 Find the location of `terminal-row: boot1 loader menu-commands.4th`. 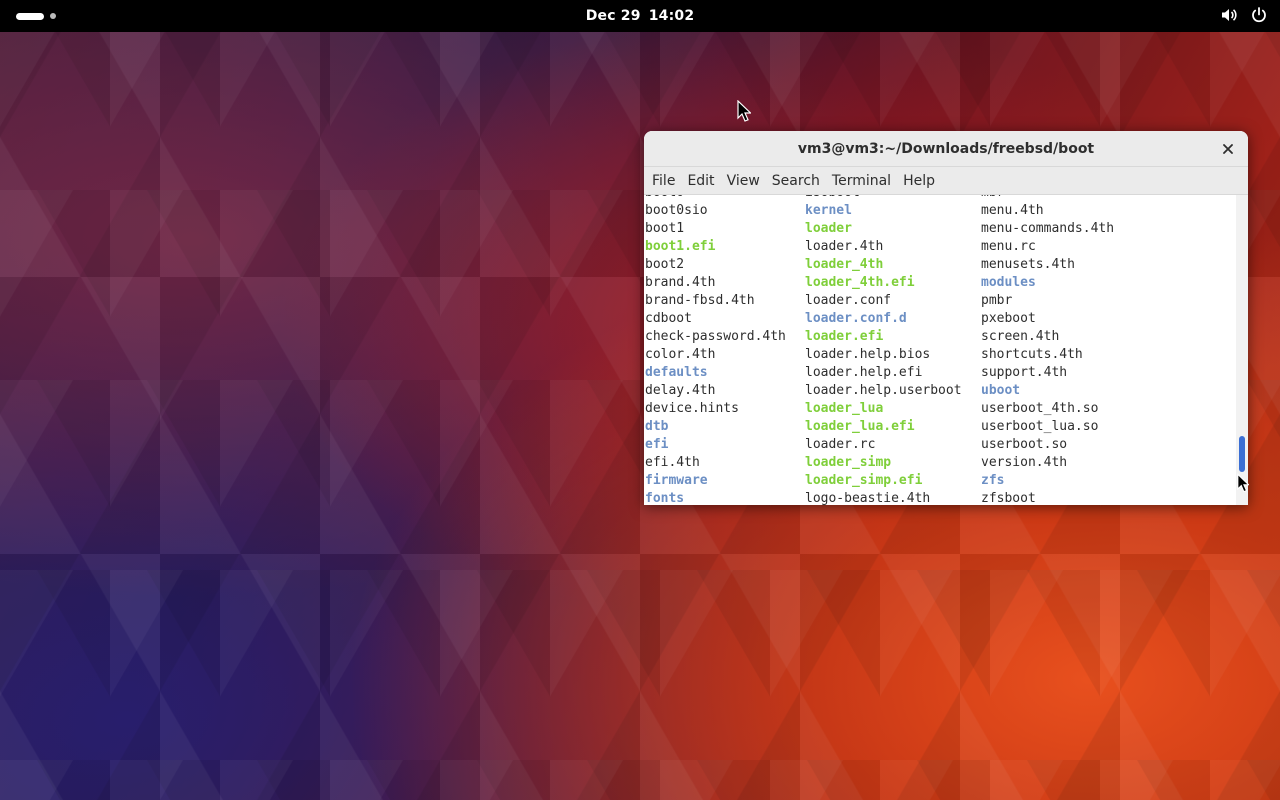

terminal-row: boot1 loader menu-commands.4th is located at coordinates (940, 229).